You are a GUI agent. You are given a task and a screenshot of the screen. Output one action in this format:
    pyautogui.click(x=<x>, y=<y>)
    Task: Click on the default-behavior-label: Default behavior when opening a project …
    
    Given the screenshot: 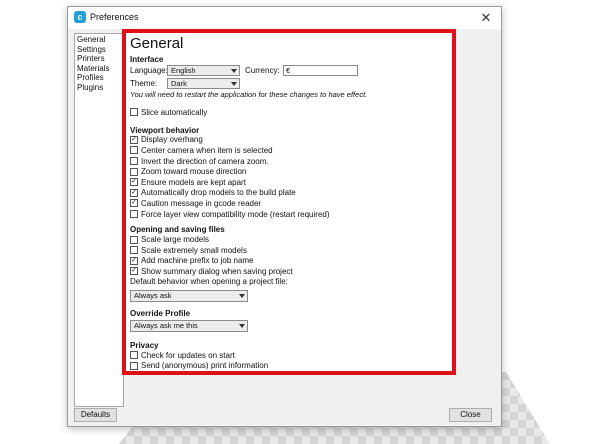 What is the action you would take?
    pyautogui.click(x=209, y=281)
    